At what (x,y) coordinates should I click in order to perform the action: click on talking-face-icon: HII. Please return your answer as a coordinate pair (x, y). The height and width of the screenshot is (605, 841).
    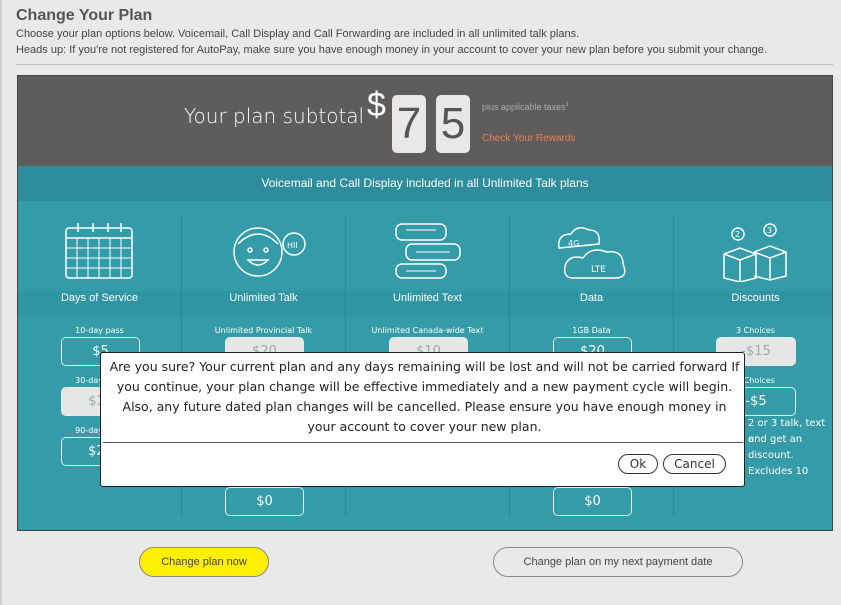
    Looking at the image, I should click on (269, 252).